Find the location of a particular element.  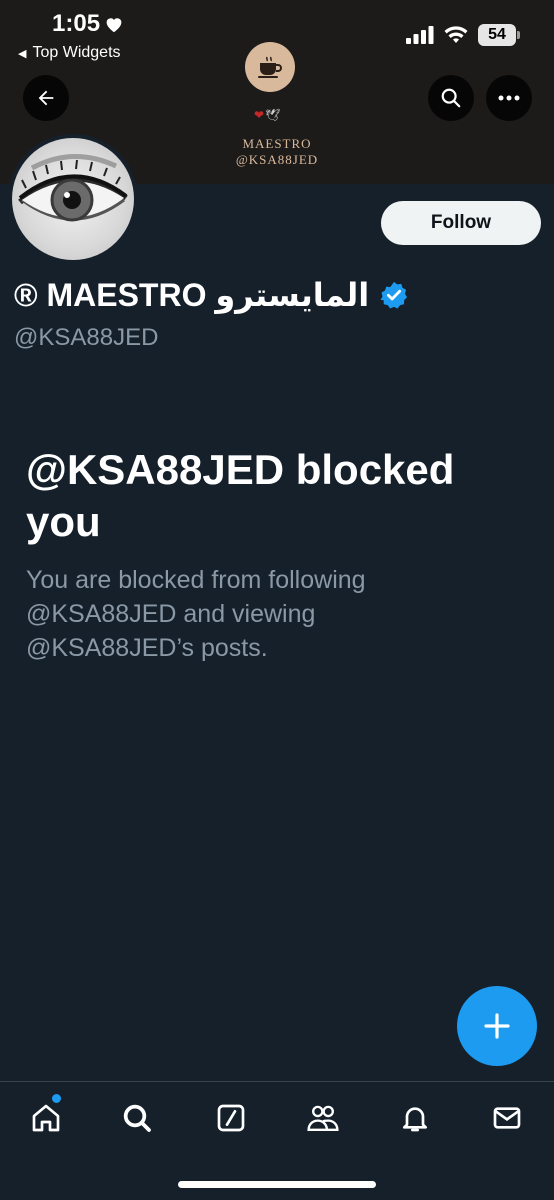

tab-grok is located at coordinates (231, 1118).